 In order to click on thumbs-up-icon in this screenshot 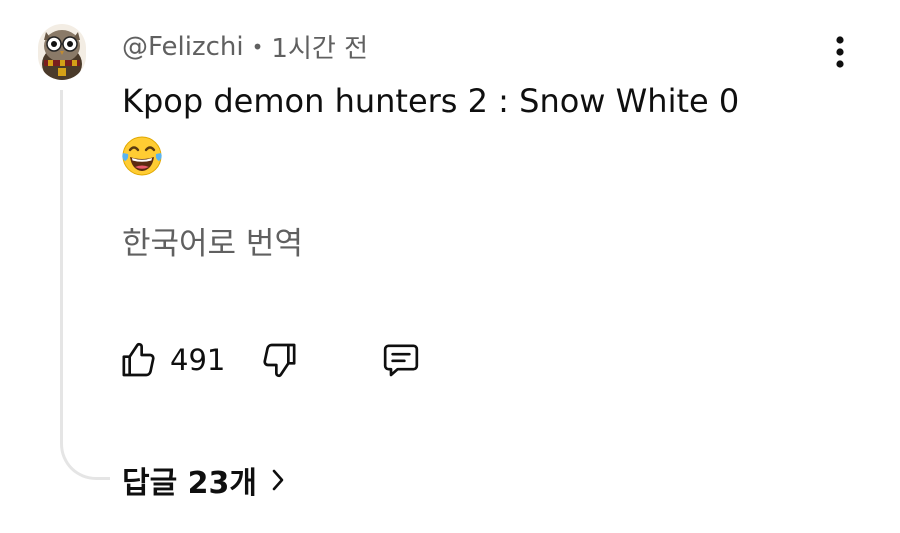, I will do `click(138, 359)`.